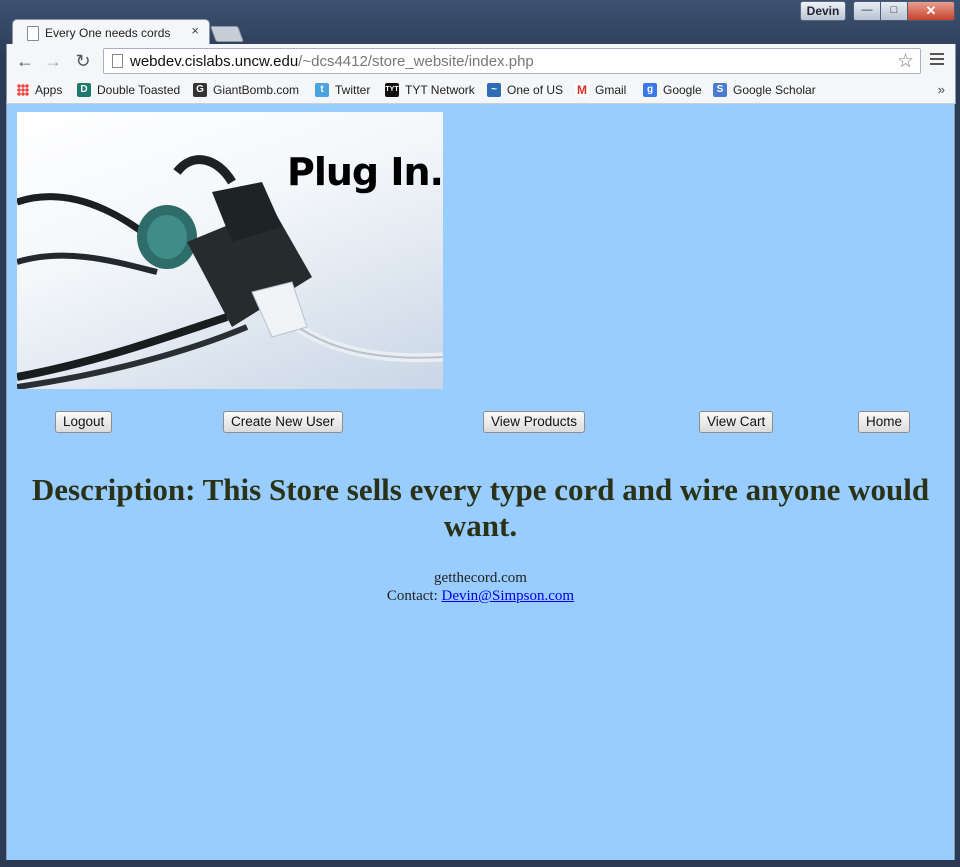 Image resolution: width=960 pixels, height=867 pixels. I want to click on bookmark-label: Double Toasted, so click(139, 90).